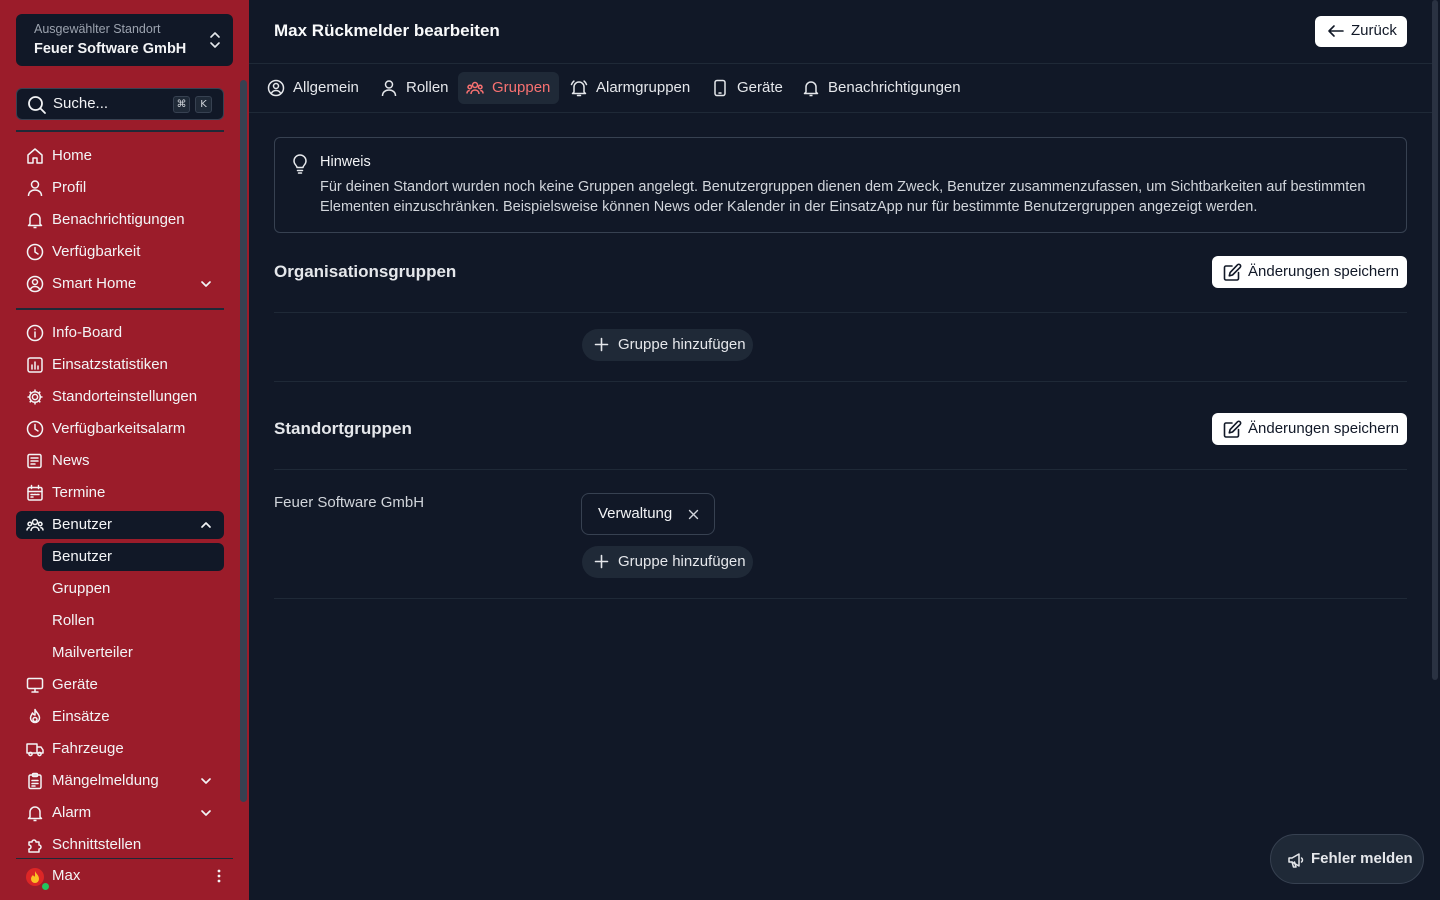  What do you see at coordinates (35, 525) in the screenshot?
I see `users-icon` at bounding box center [35, 525].